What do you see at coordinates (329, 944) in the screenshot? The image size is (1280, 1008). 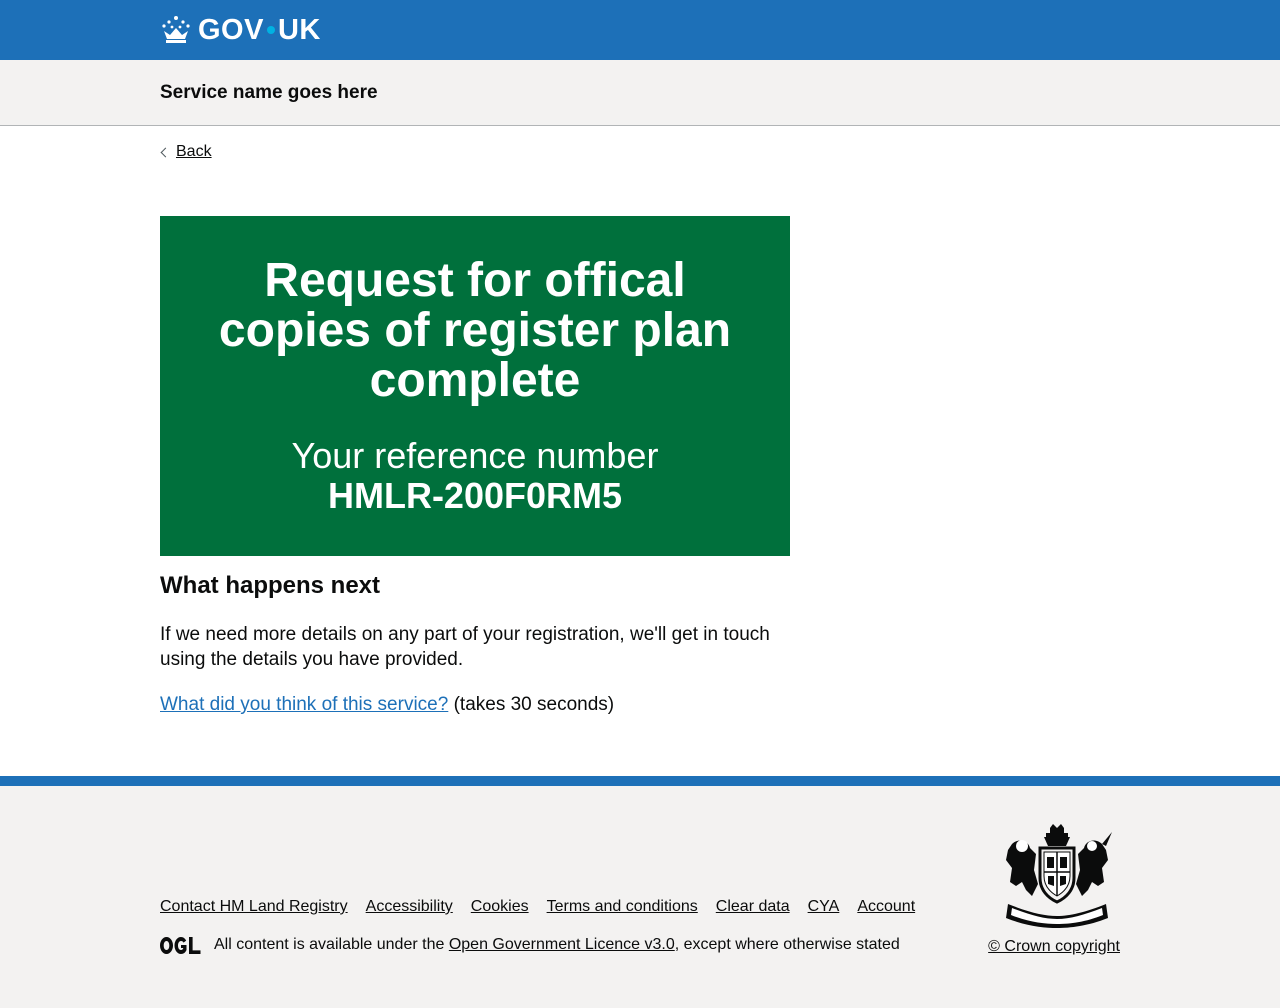 I see `licence-prefix: All content is available under the` at bounding box center [329, 944].